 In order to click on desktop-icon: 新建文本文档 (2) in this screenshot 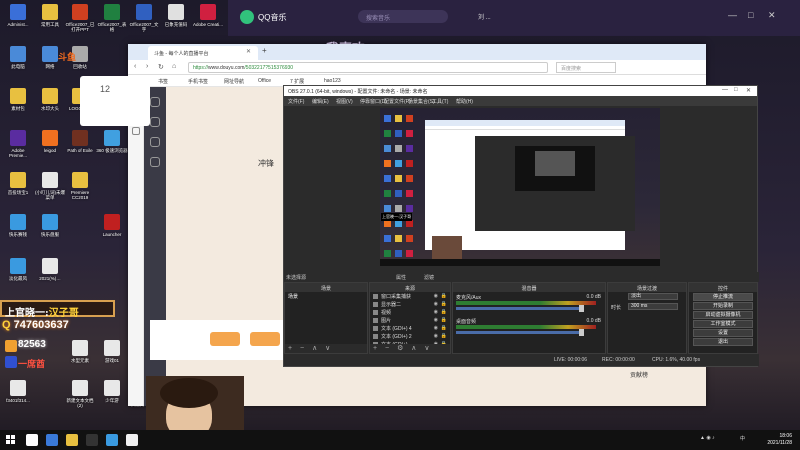, I will do `click(80, 394)`.